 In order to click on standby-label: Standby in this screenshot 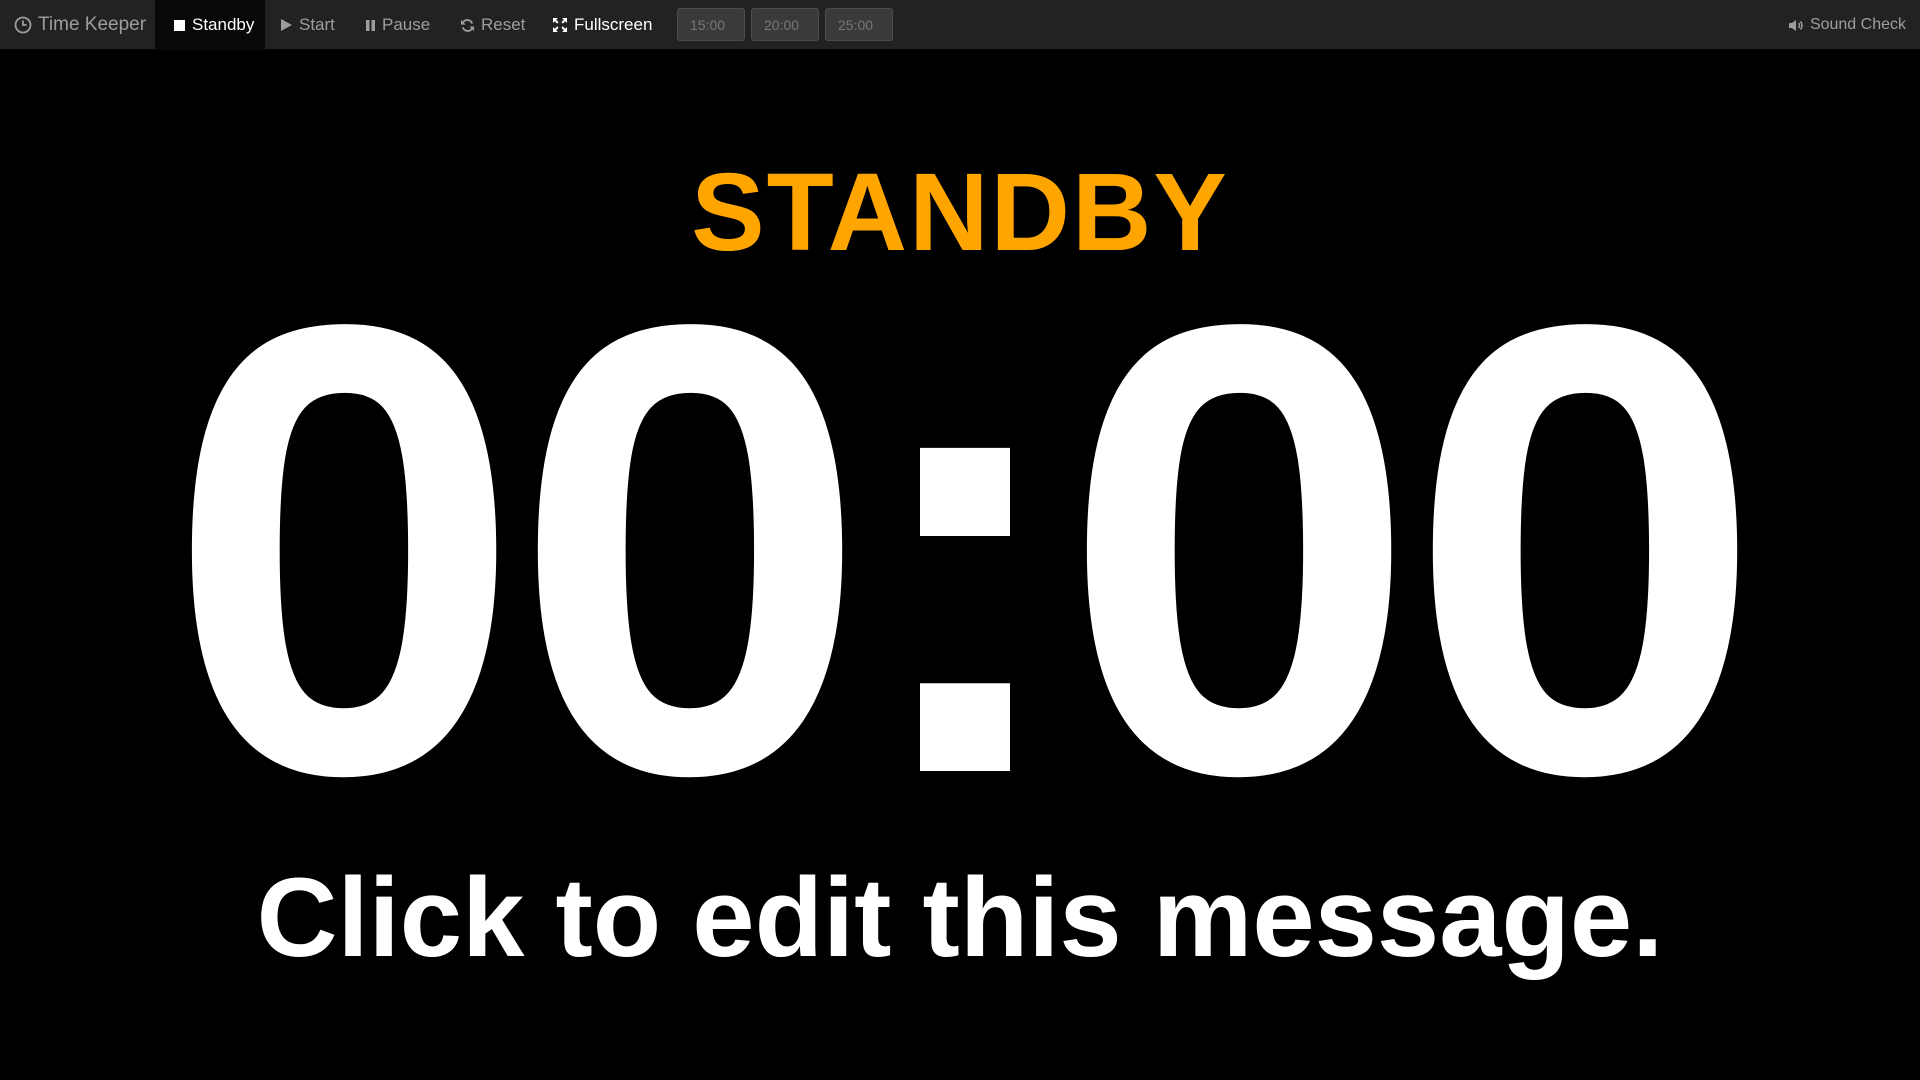, I will do `click(223, 24)`.